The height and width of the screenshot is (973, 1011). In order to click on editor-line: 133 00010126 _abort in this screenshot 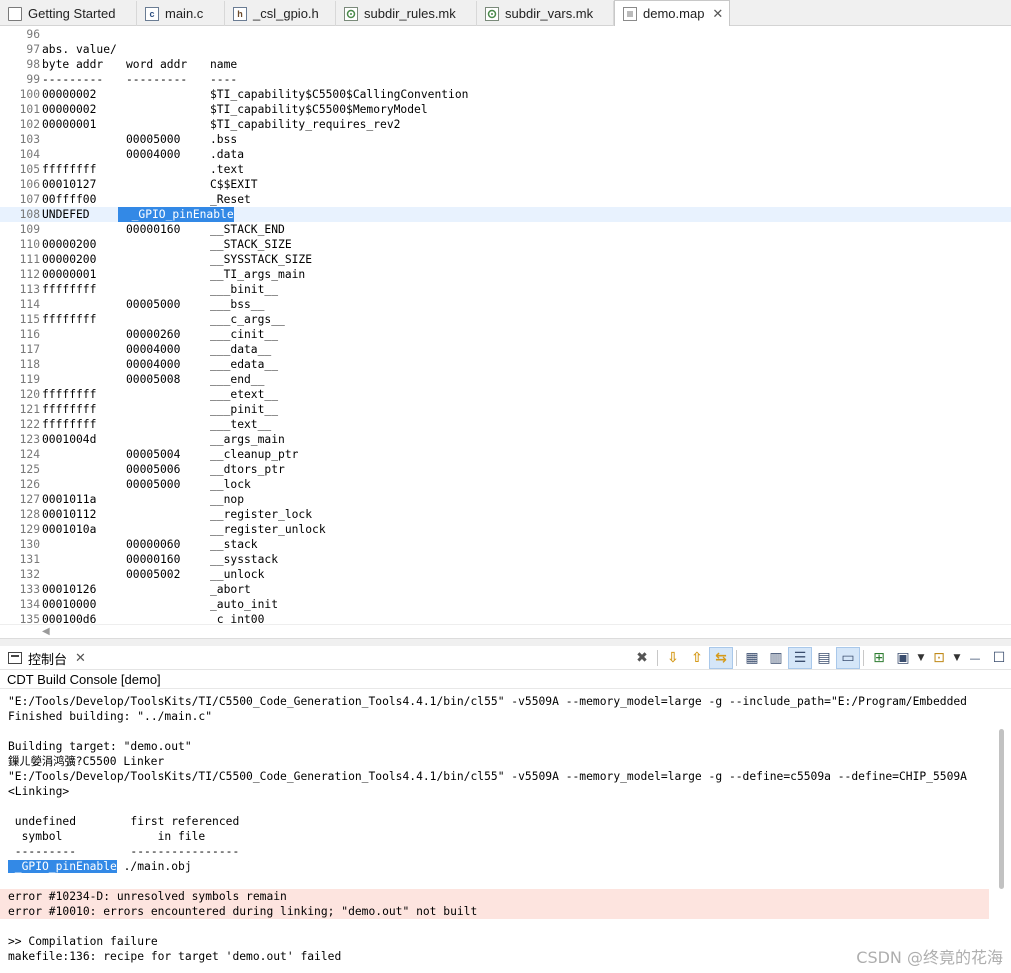, I will do `click(505, 589)`.